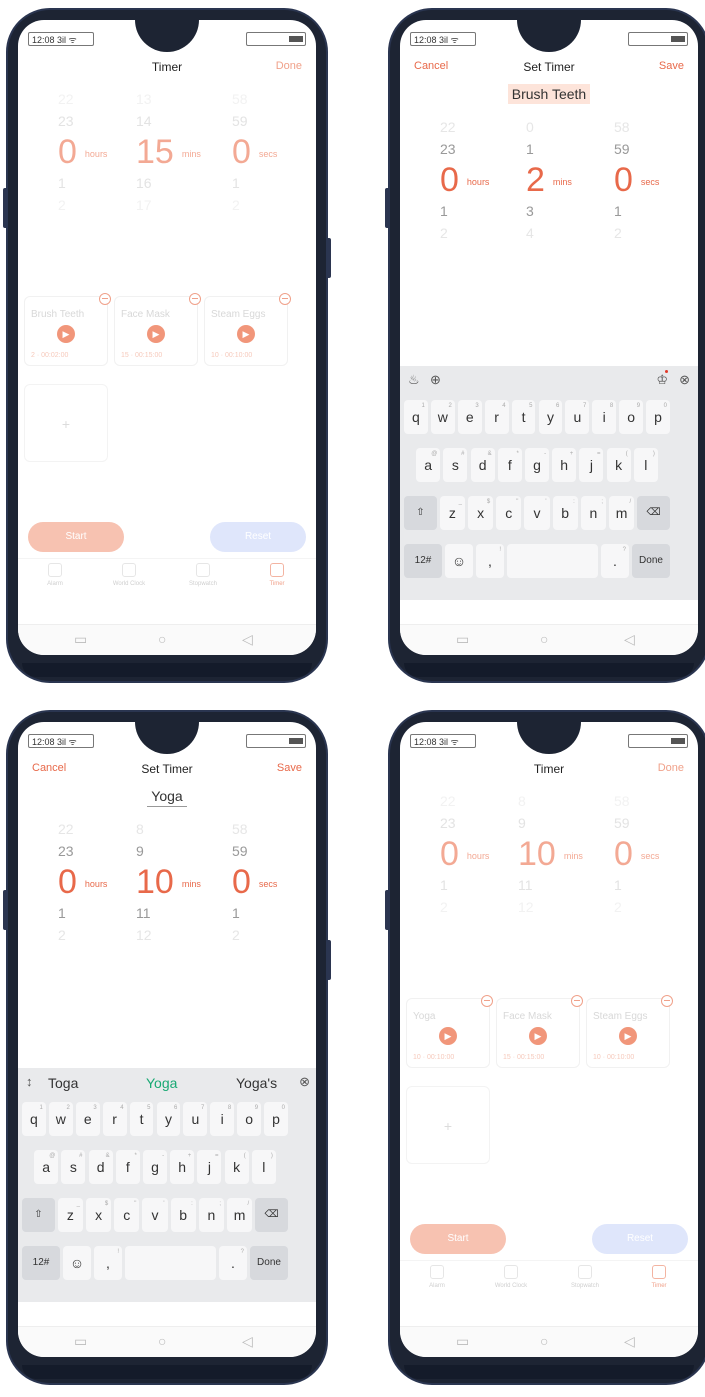 This screenshot has height=1397, width=705. I want to click on globe-icon: ⊕, so click(435, 380).